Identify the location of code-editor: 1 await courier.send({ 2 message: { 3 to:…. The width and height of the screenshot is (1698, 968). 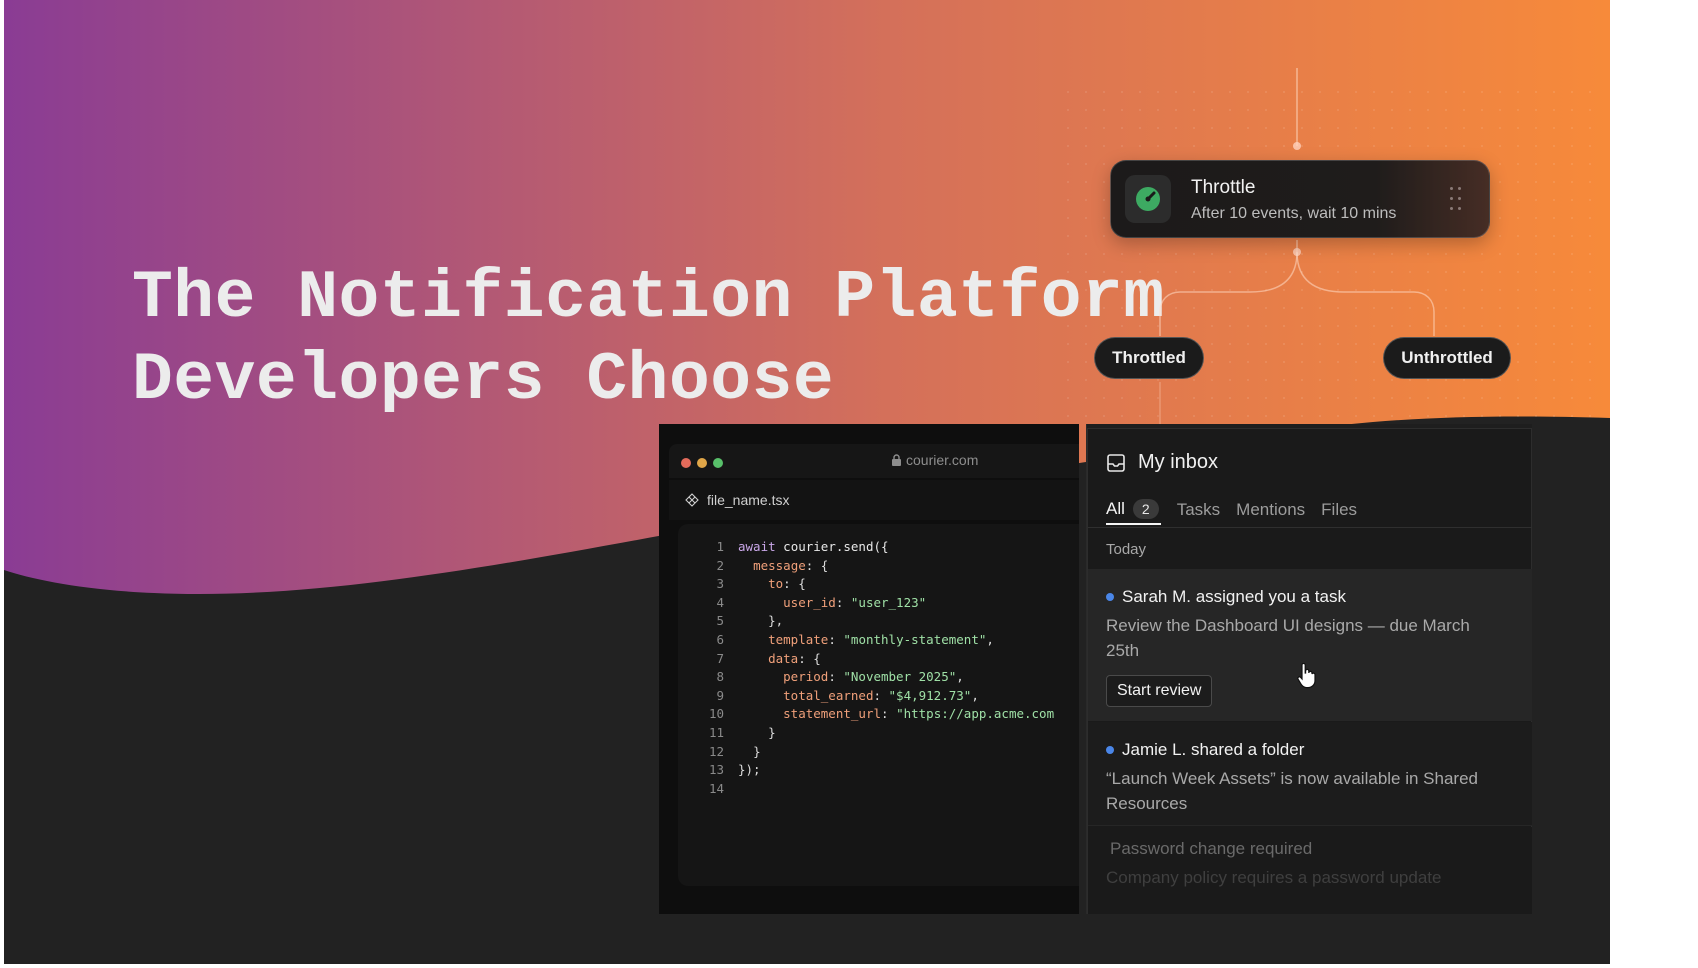
(878, 705).